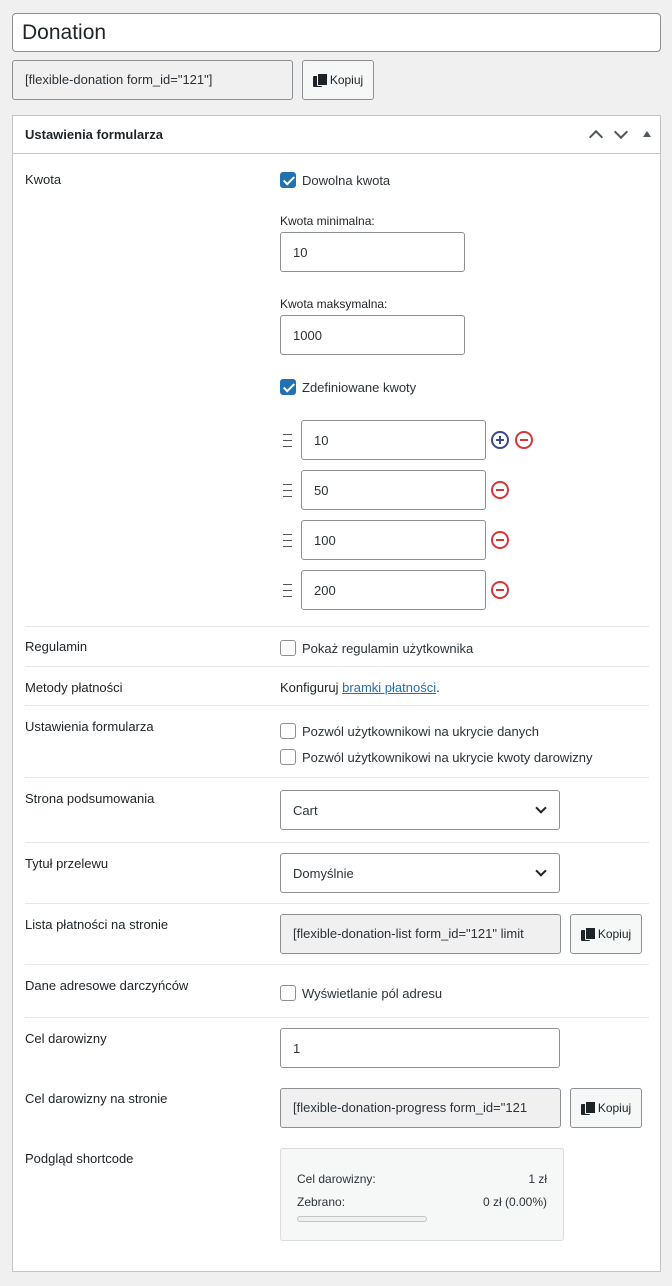  Describe the element at coordinates (420, 810) in the screenshot. I see `summary-page-select: Cart` at that location.